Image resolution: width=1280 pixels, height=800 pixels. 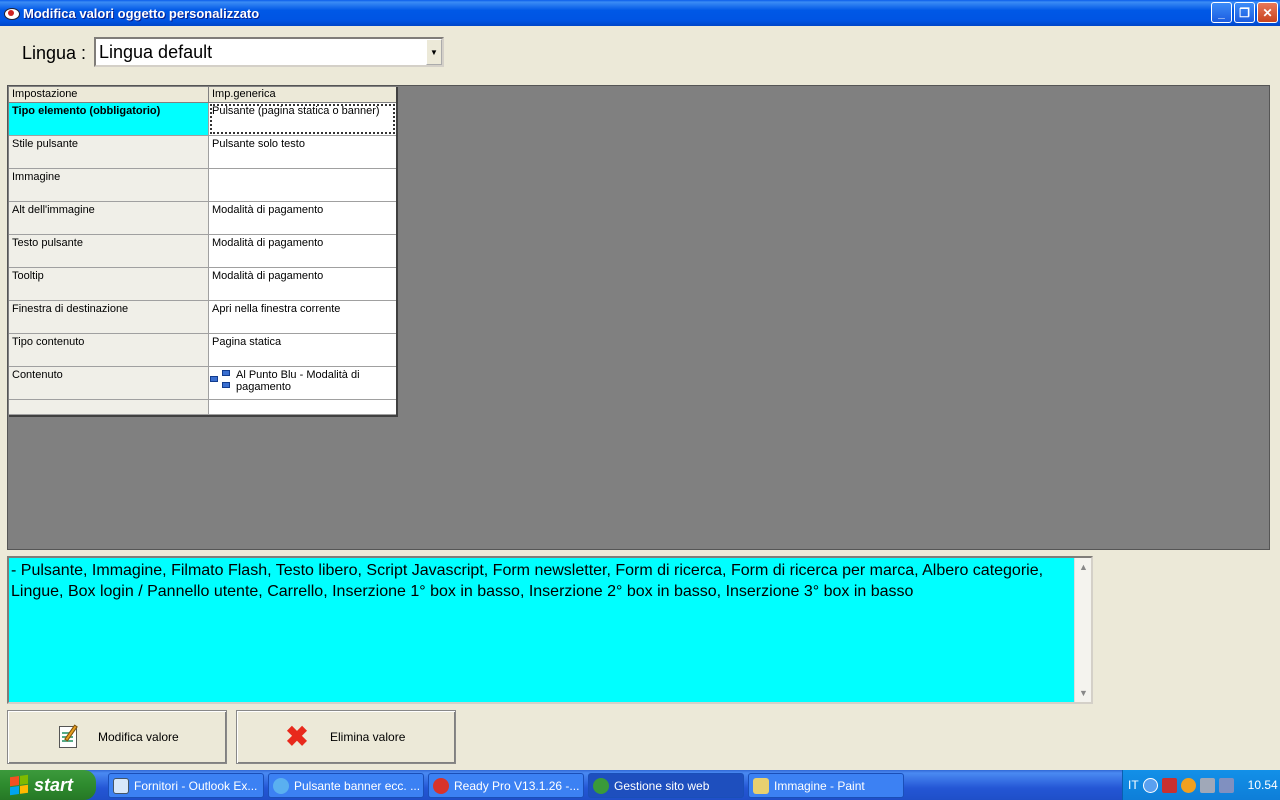 What do you see at coordinates (1244, 12) in the screenshot?
I see `restore-button: ❐` at bounding box center [1244, 12].